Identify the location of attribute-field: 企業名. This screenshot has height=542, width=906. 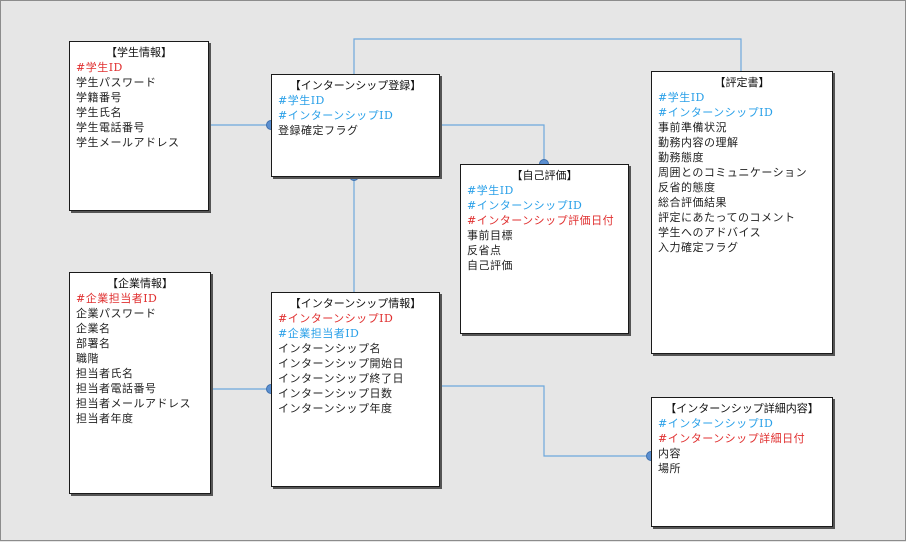
(93, 328).